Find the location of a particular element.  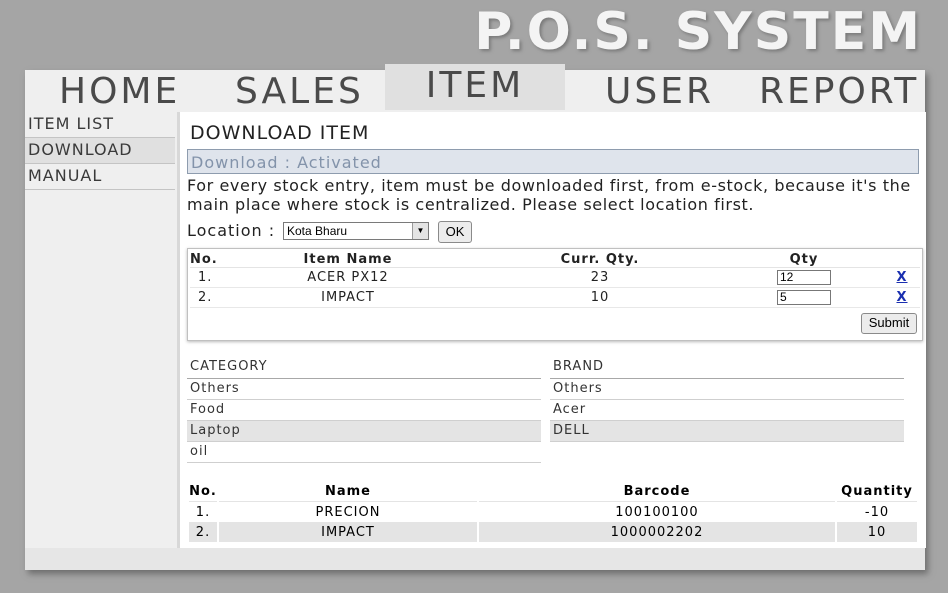

brand-item: Others is located at coordinates (727, 389).